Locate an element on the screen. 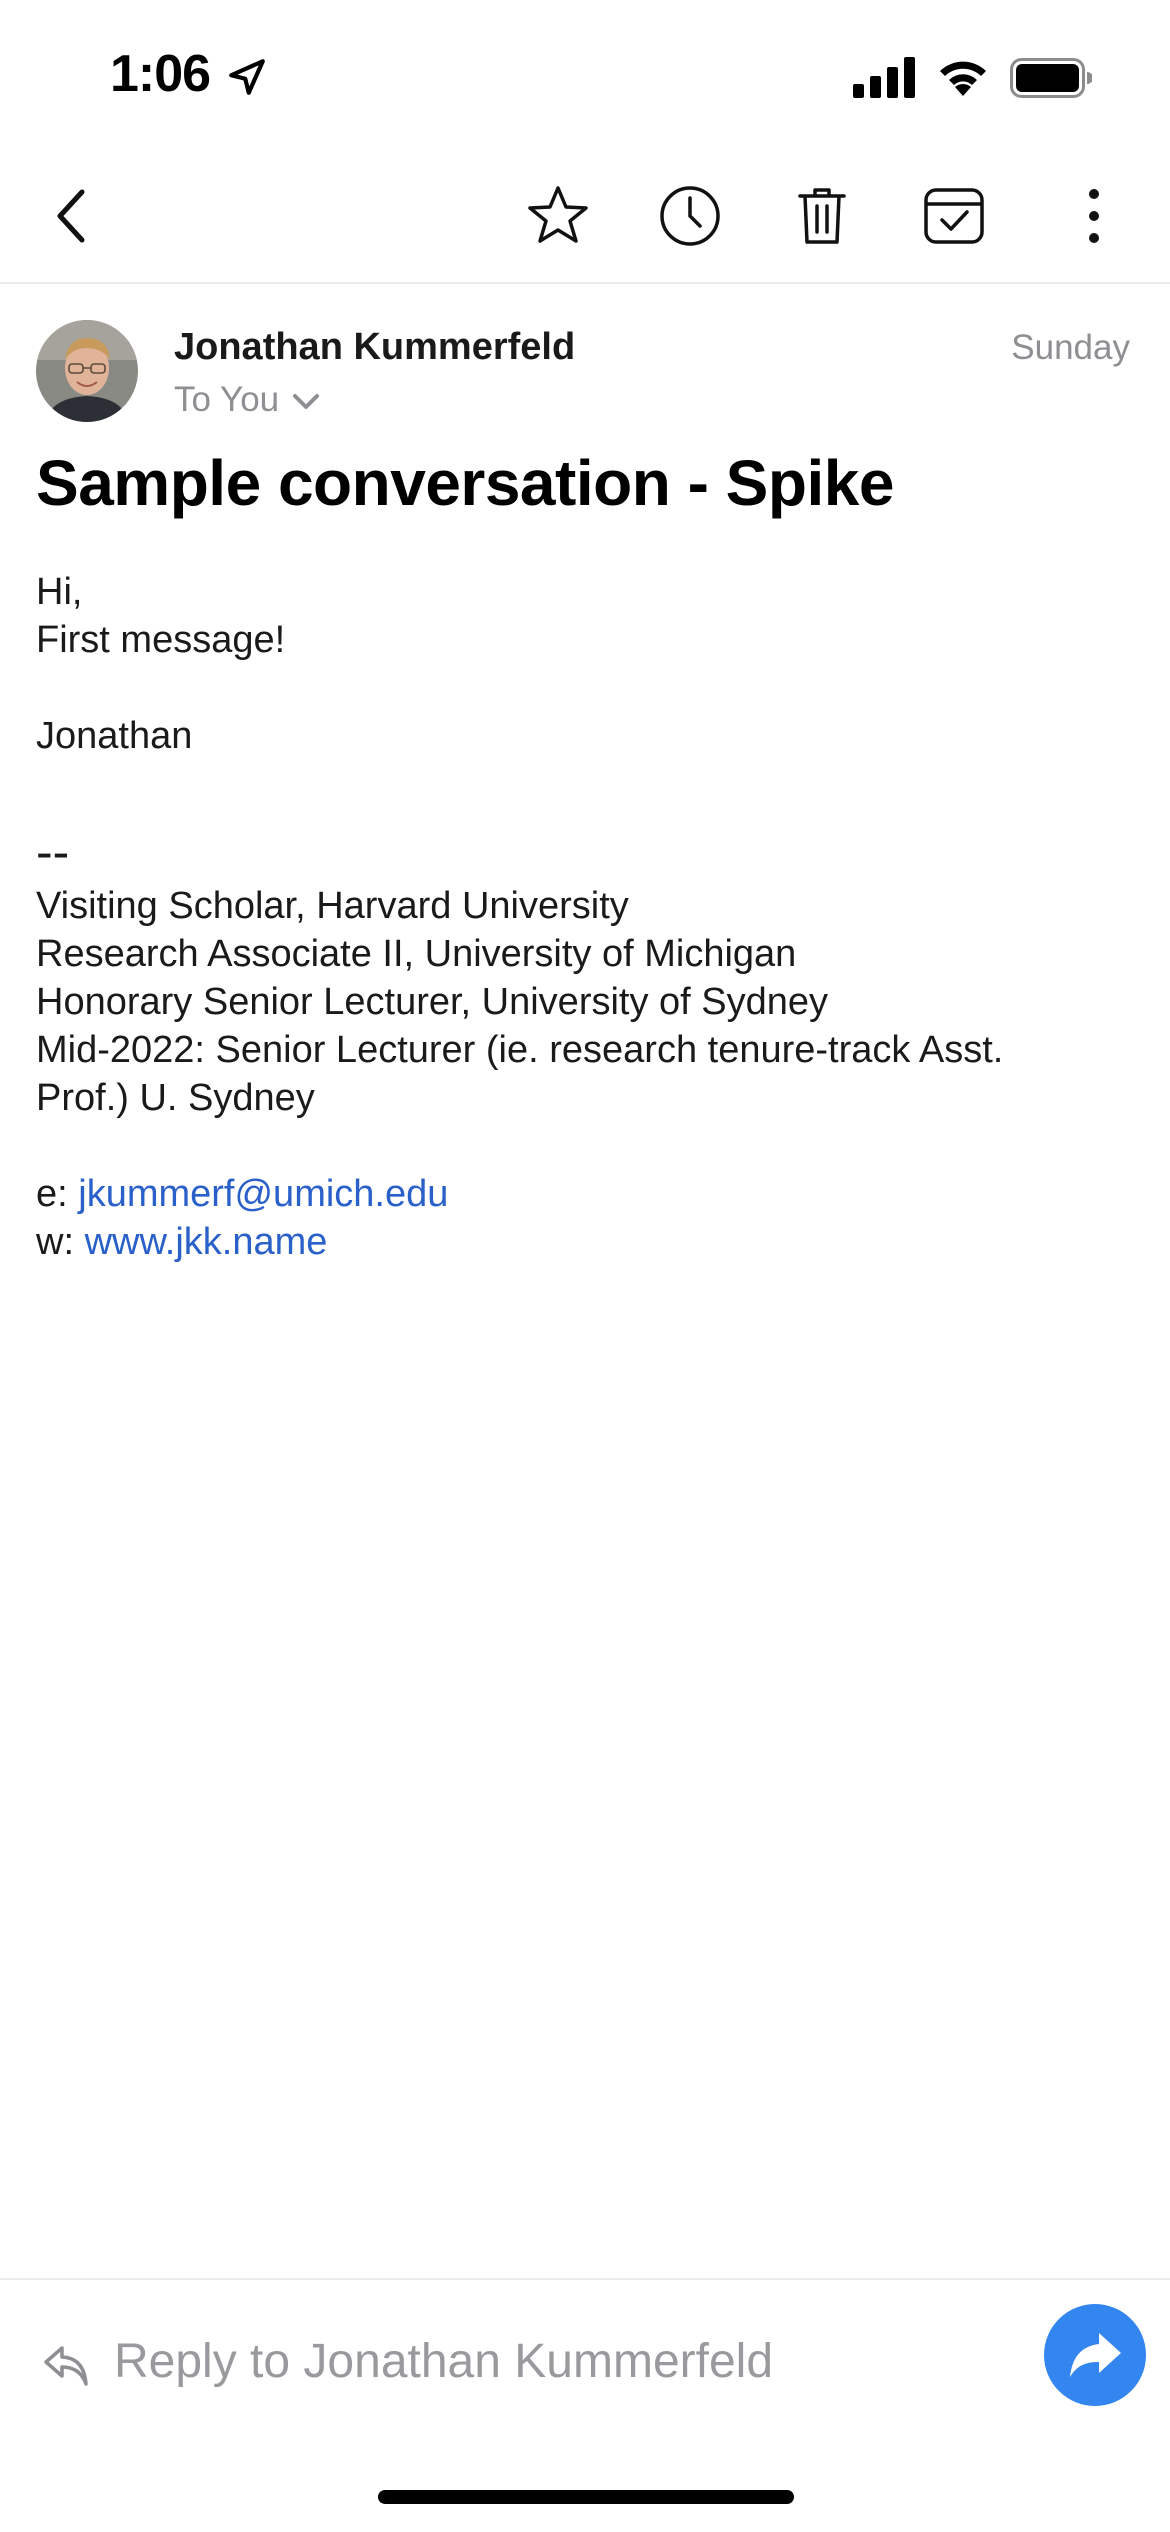 Image resolution: width=1170 pixels, height=2532 pixels. forward-arrow-icon is located at coordinates (1095, 2355).